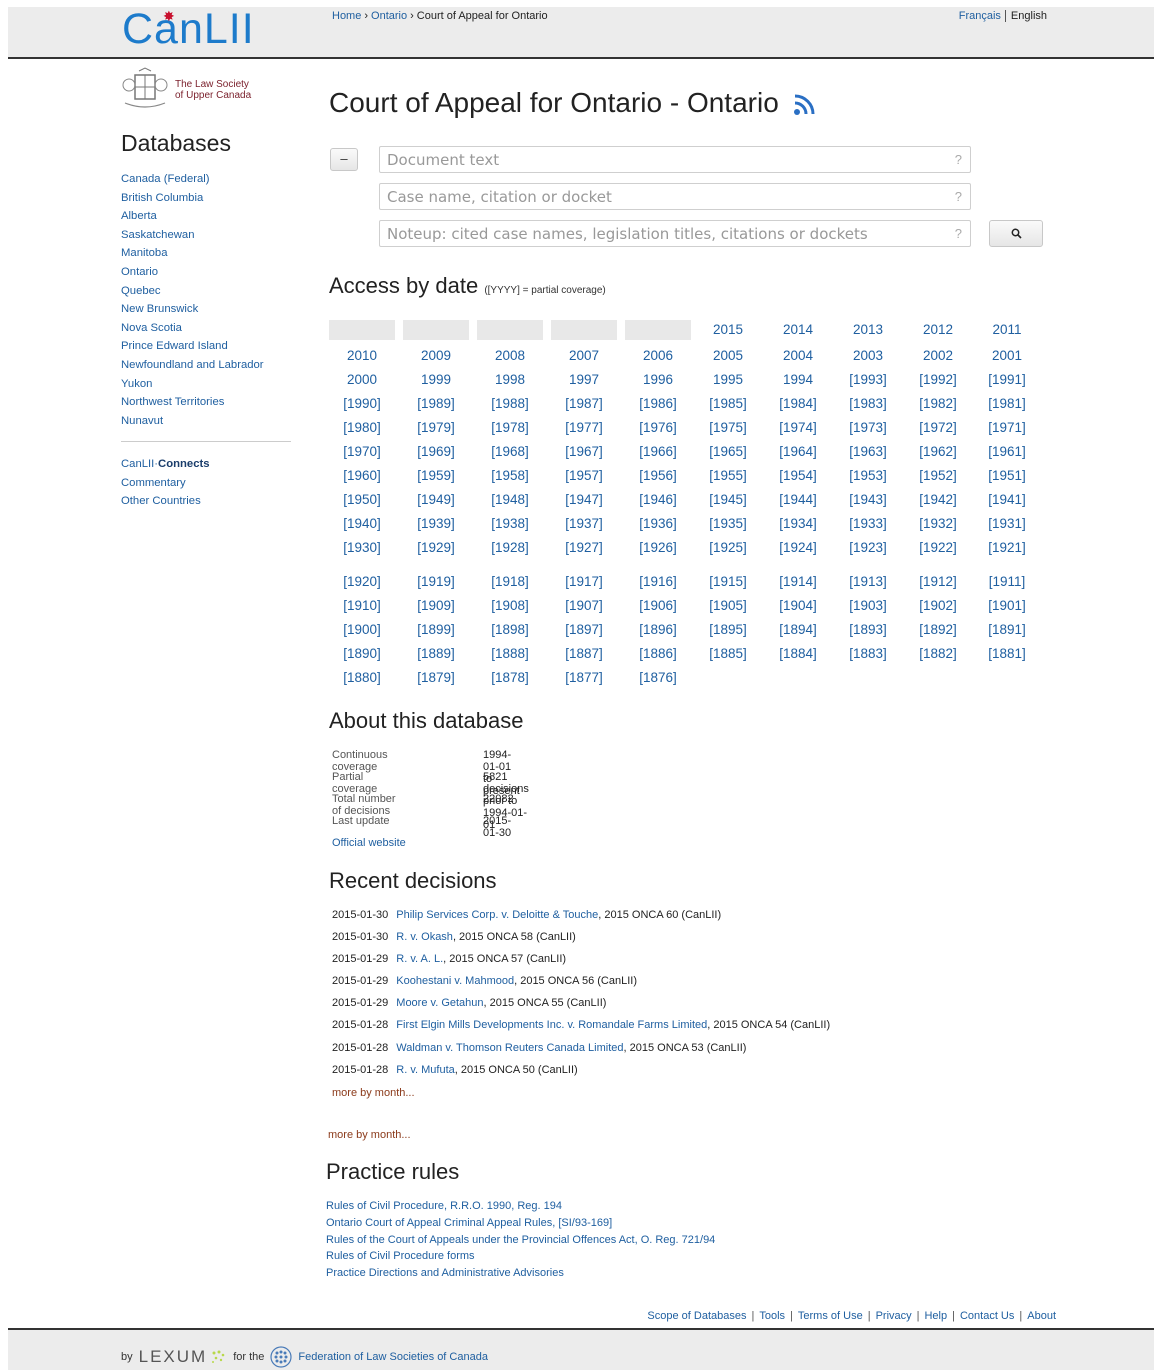 This screenshot has height=1370, width=1154. What do you see at coordinates (728, 430) in the screenshot?
I see `year-link: [1975]` at bounding box center [728, 430].